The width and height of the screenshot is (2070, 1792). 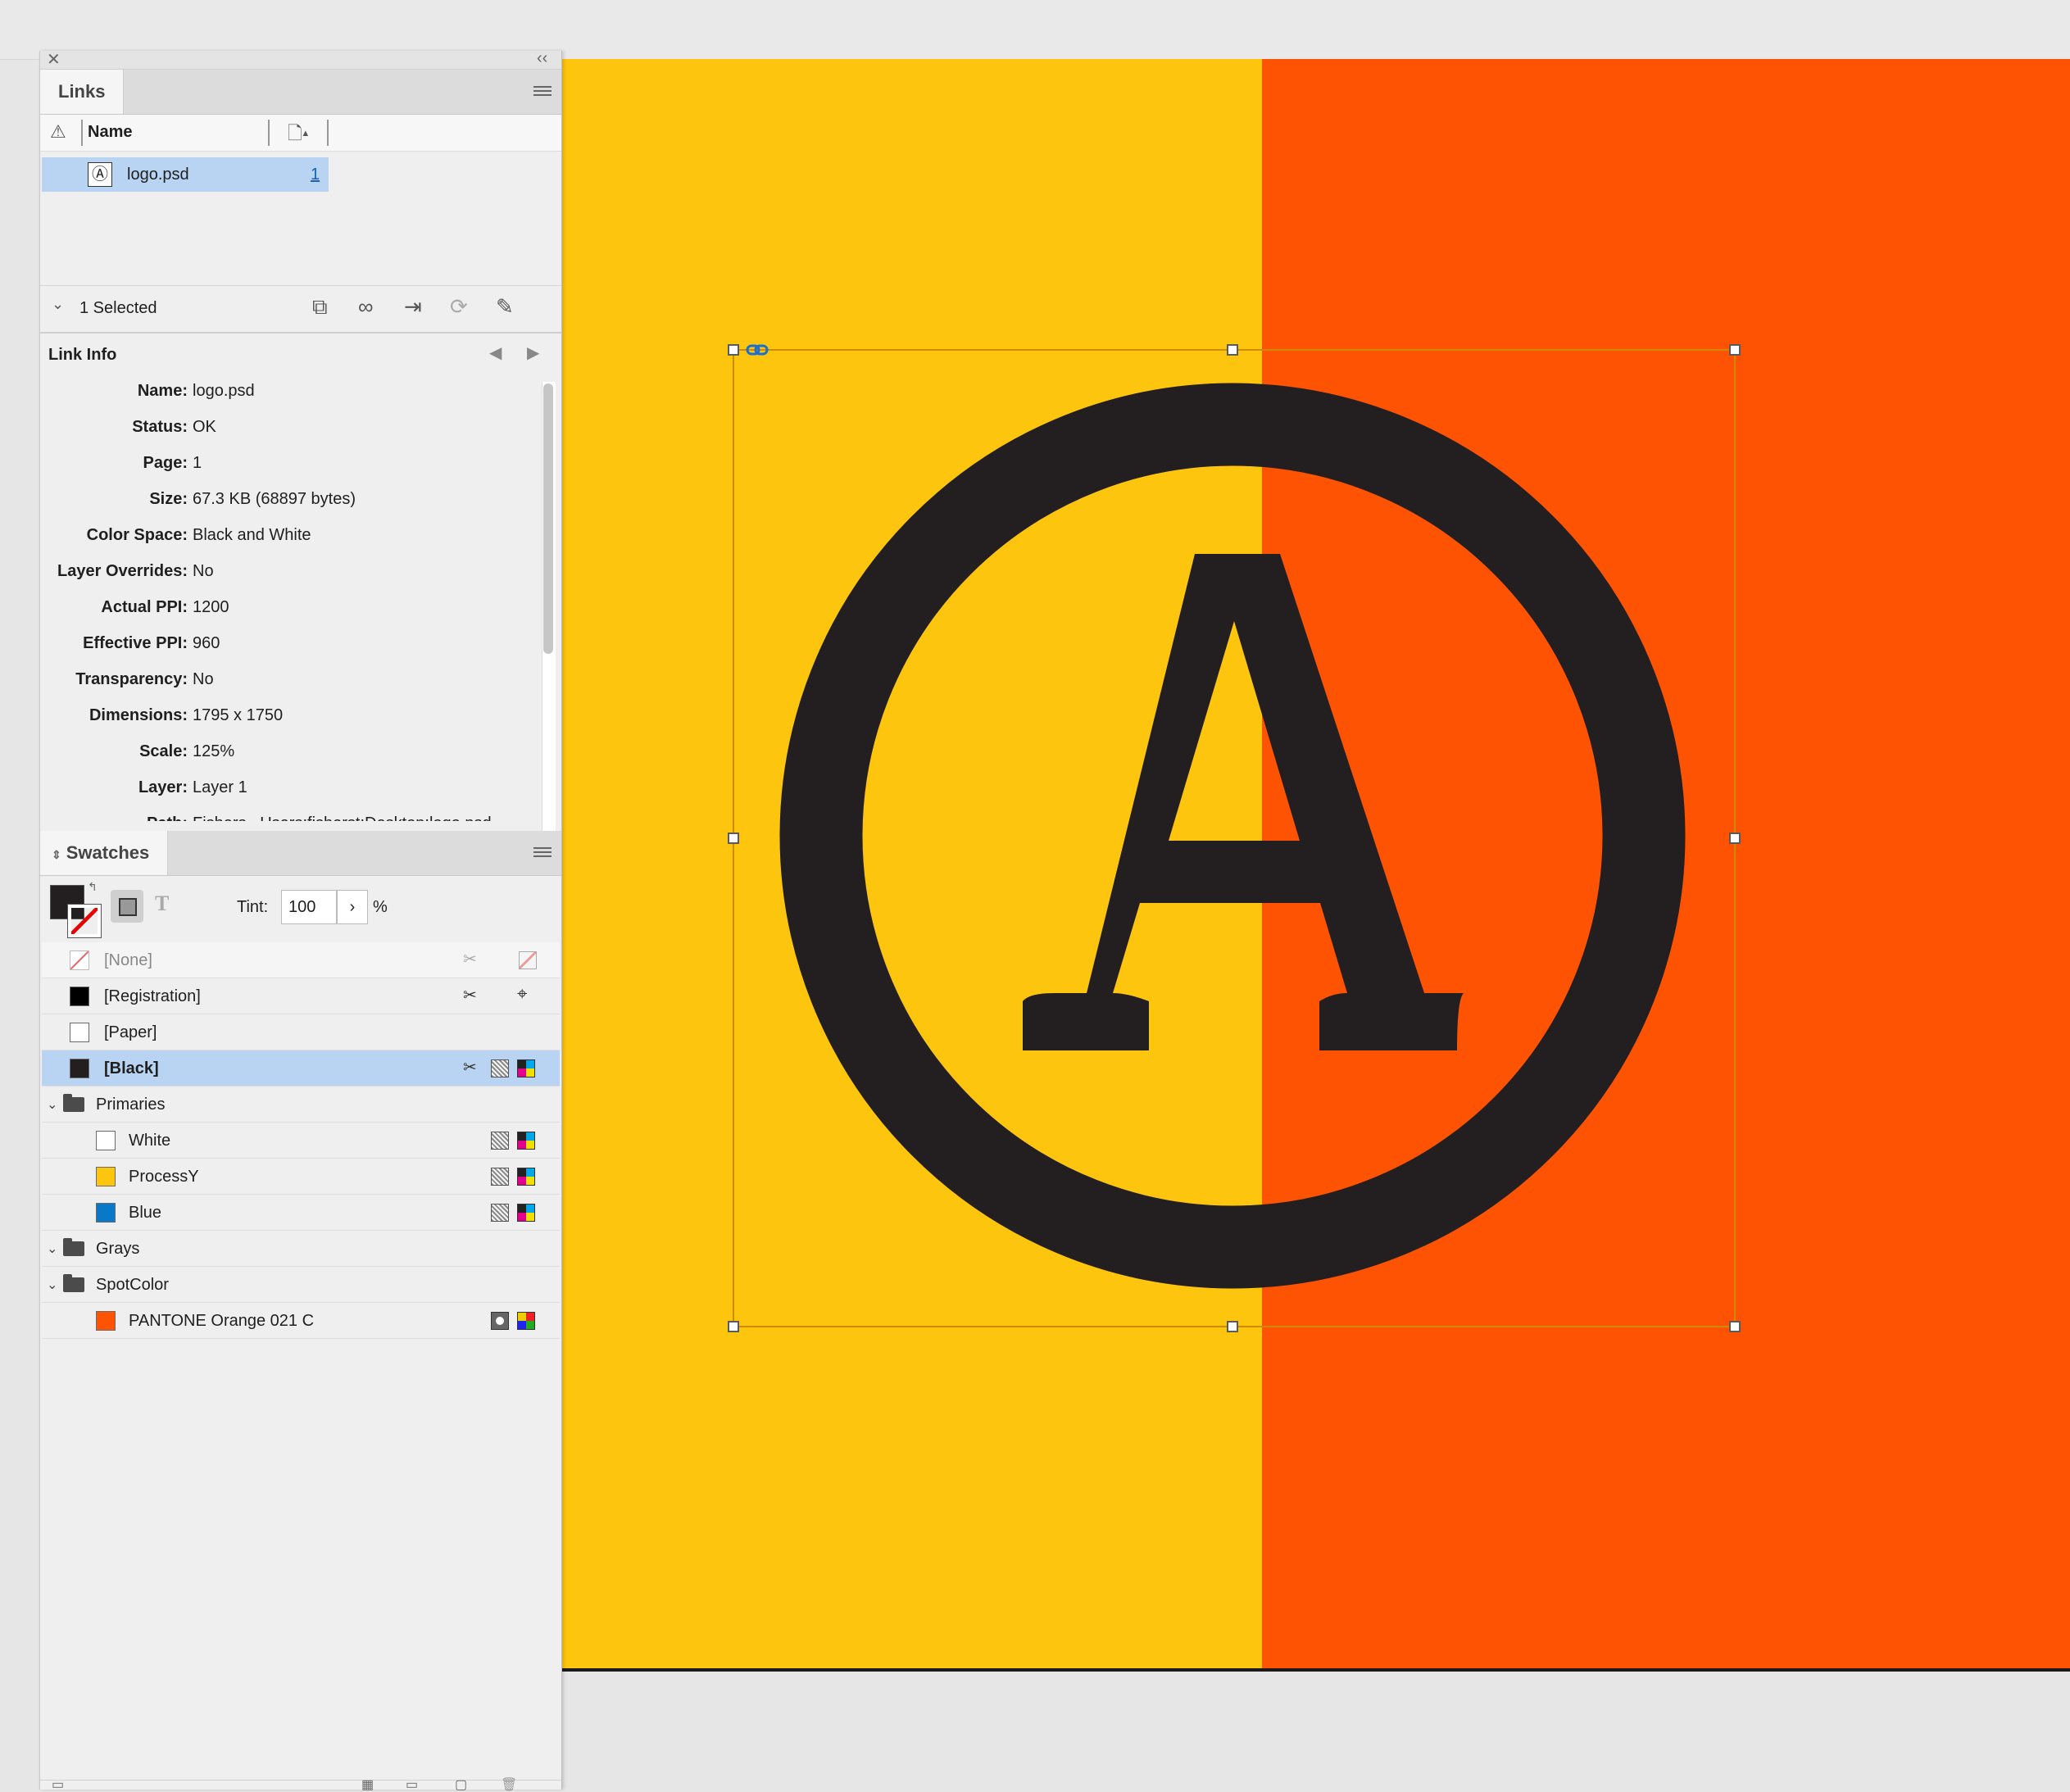 I want to click on group-name: SpotColor, so click(x=132, y=1285).